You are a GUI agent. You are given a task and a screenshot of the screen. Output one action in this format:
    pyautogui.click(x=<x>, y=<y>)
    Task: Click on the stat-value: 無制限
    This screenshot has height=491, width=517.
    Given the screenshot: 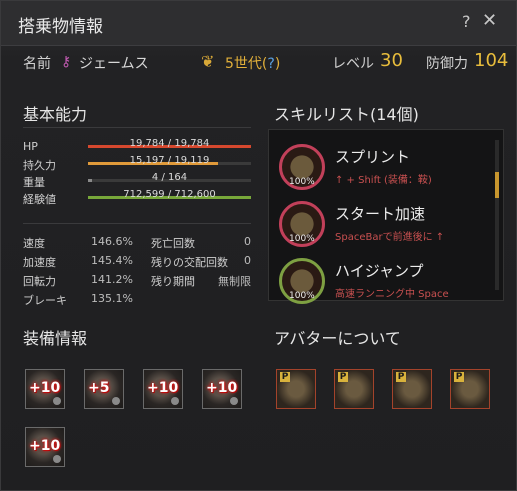 What is the action you would take?
    pyautogui.click(x=234, y=281)
    